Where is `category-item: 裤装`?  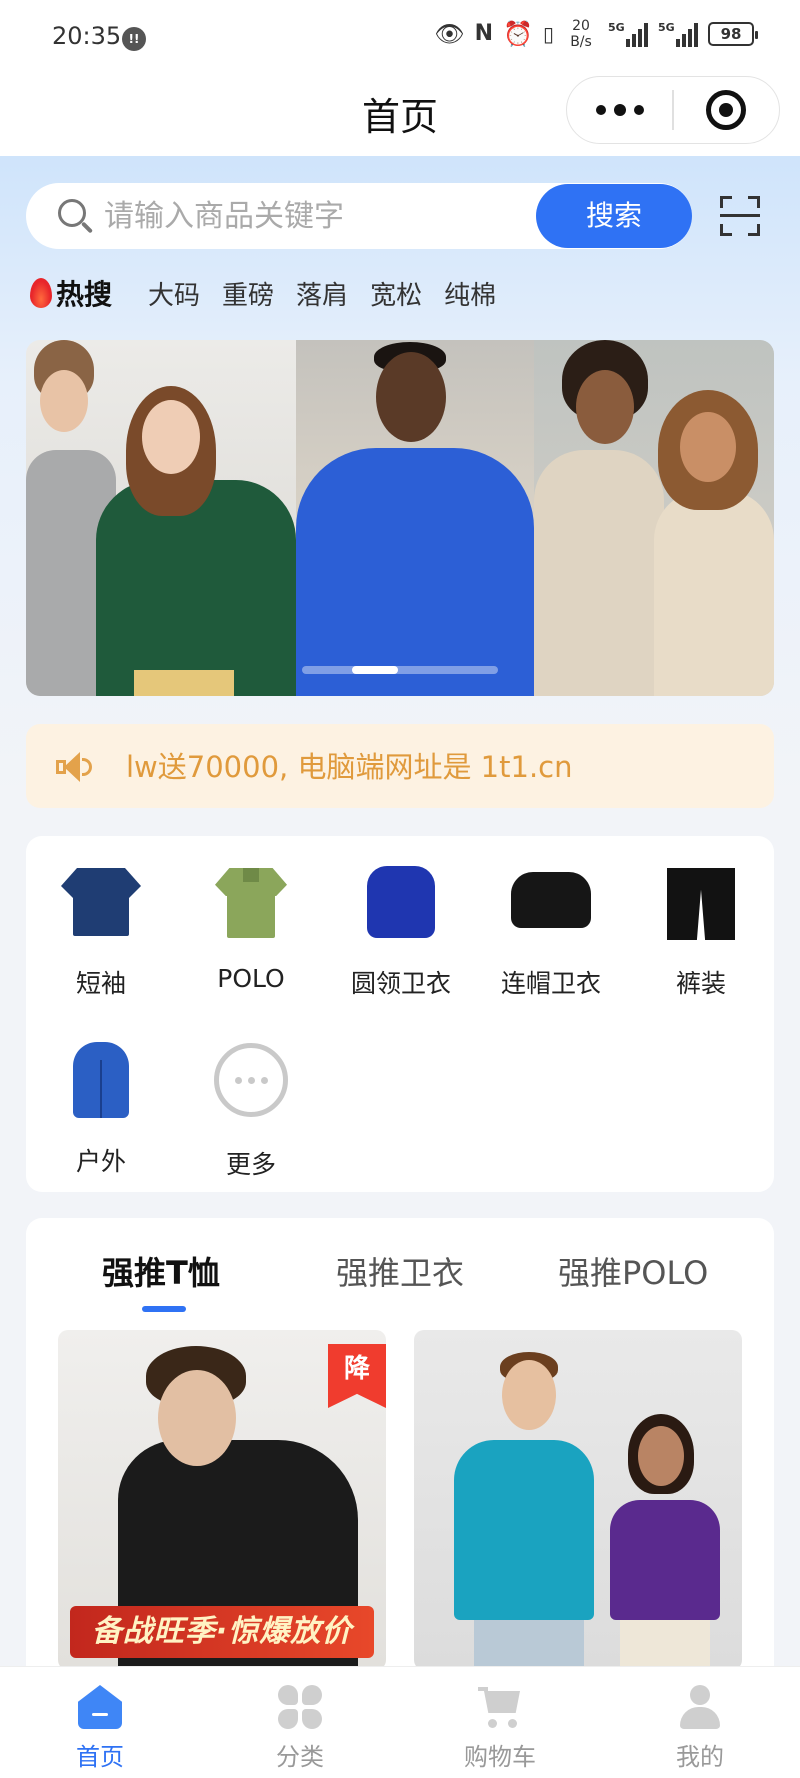
category-item: 裤装 is located at coordinates (701, 931).